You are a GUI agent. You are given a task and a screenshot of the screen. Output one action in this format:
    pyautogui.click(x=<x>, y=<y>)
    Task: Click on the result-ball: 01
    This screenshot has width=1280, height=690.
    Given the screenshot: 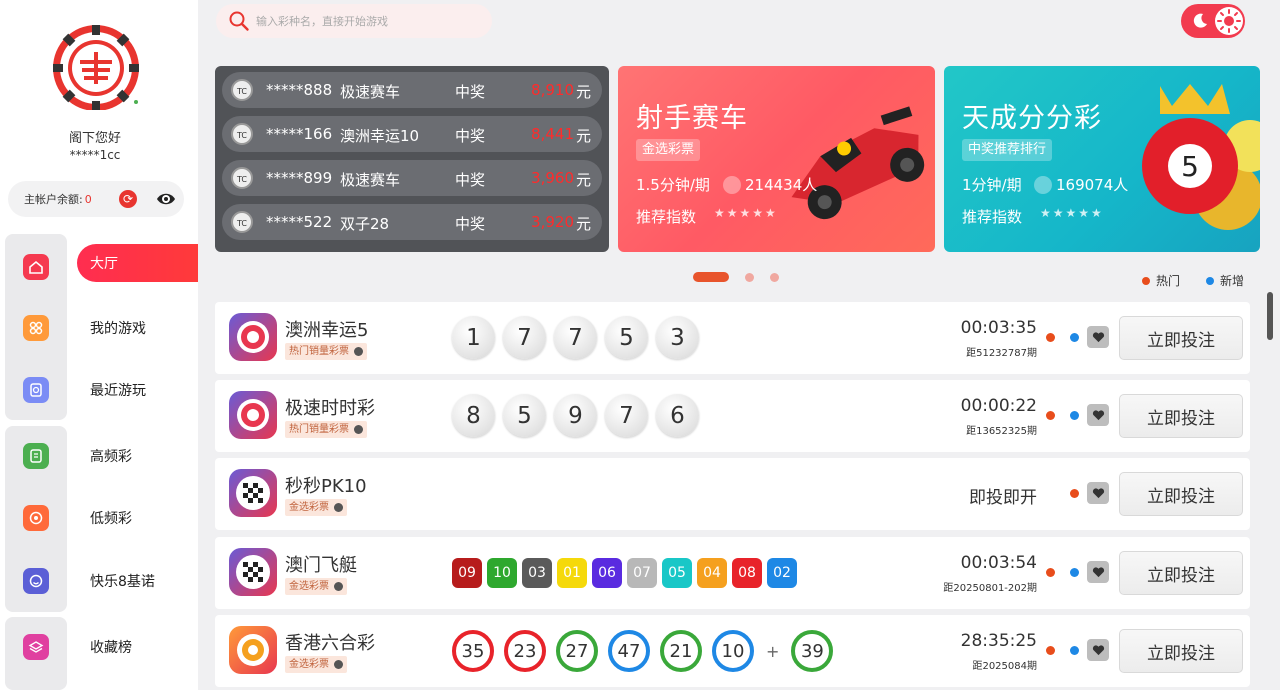 What is the action you would take?
    pyautogui.click(x=572, y=573)
    